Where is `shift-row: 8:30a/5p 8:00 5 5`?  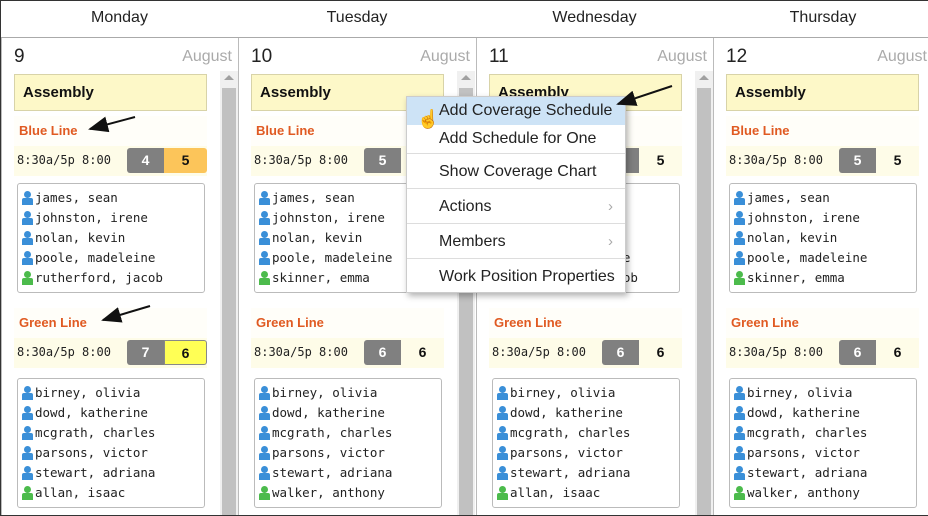
shift-row: 8:30a/5p 8:00 5 5 is located at coordinates (822, 161).